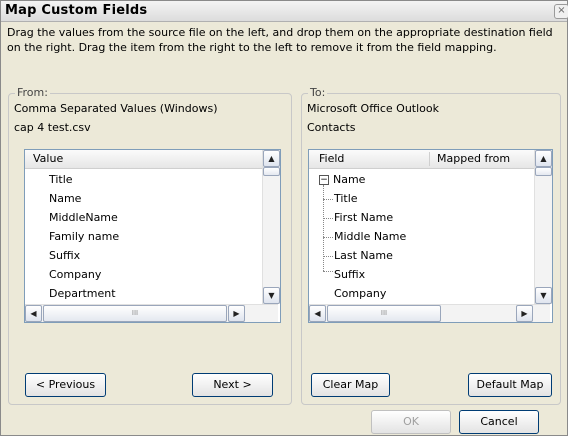  What do you see at coordinates (429, 159) in the screenshot?
I see `column-divider` at bounding box center [429, 159].